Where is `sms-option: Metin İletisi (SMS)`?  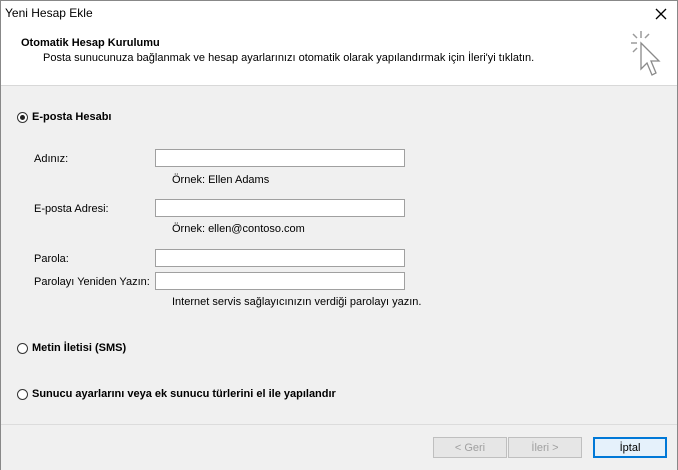 sms-option: Metin İletisi (SMS) is located at coordinates (71, 348).